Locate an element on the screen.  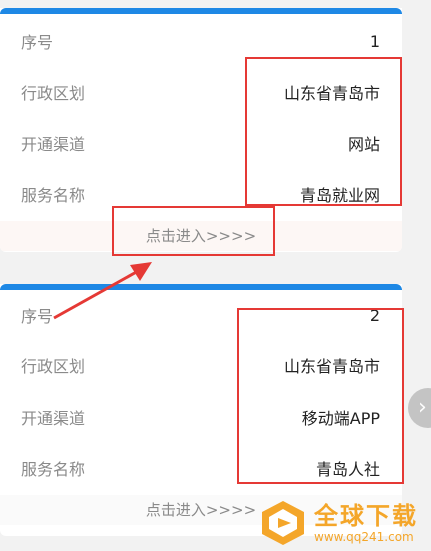
card-accent-bar is located at coordinates (201, 11).